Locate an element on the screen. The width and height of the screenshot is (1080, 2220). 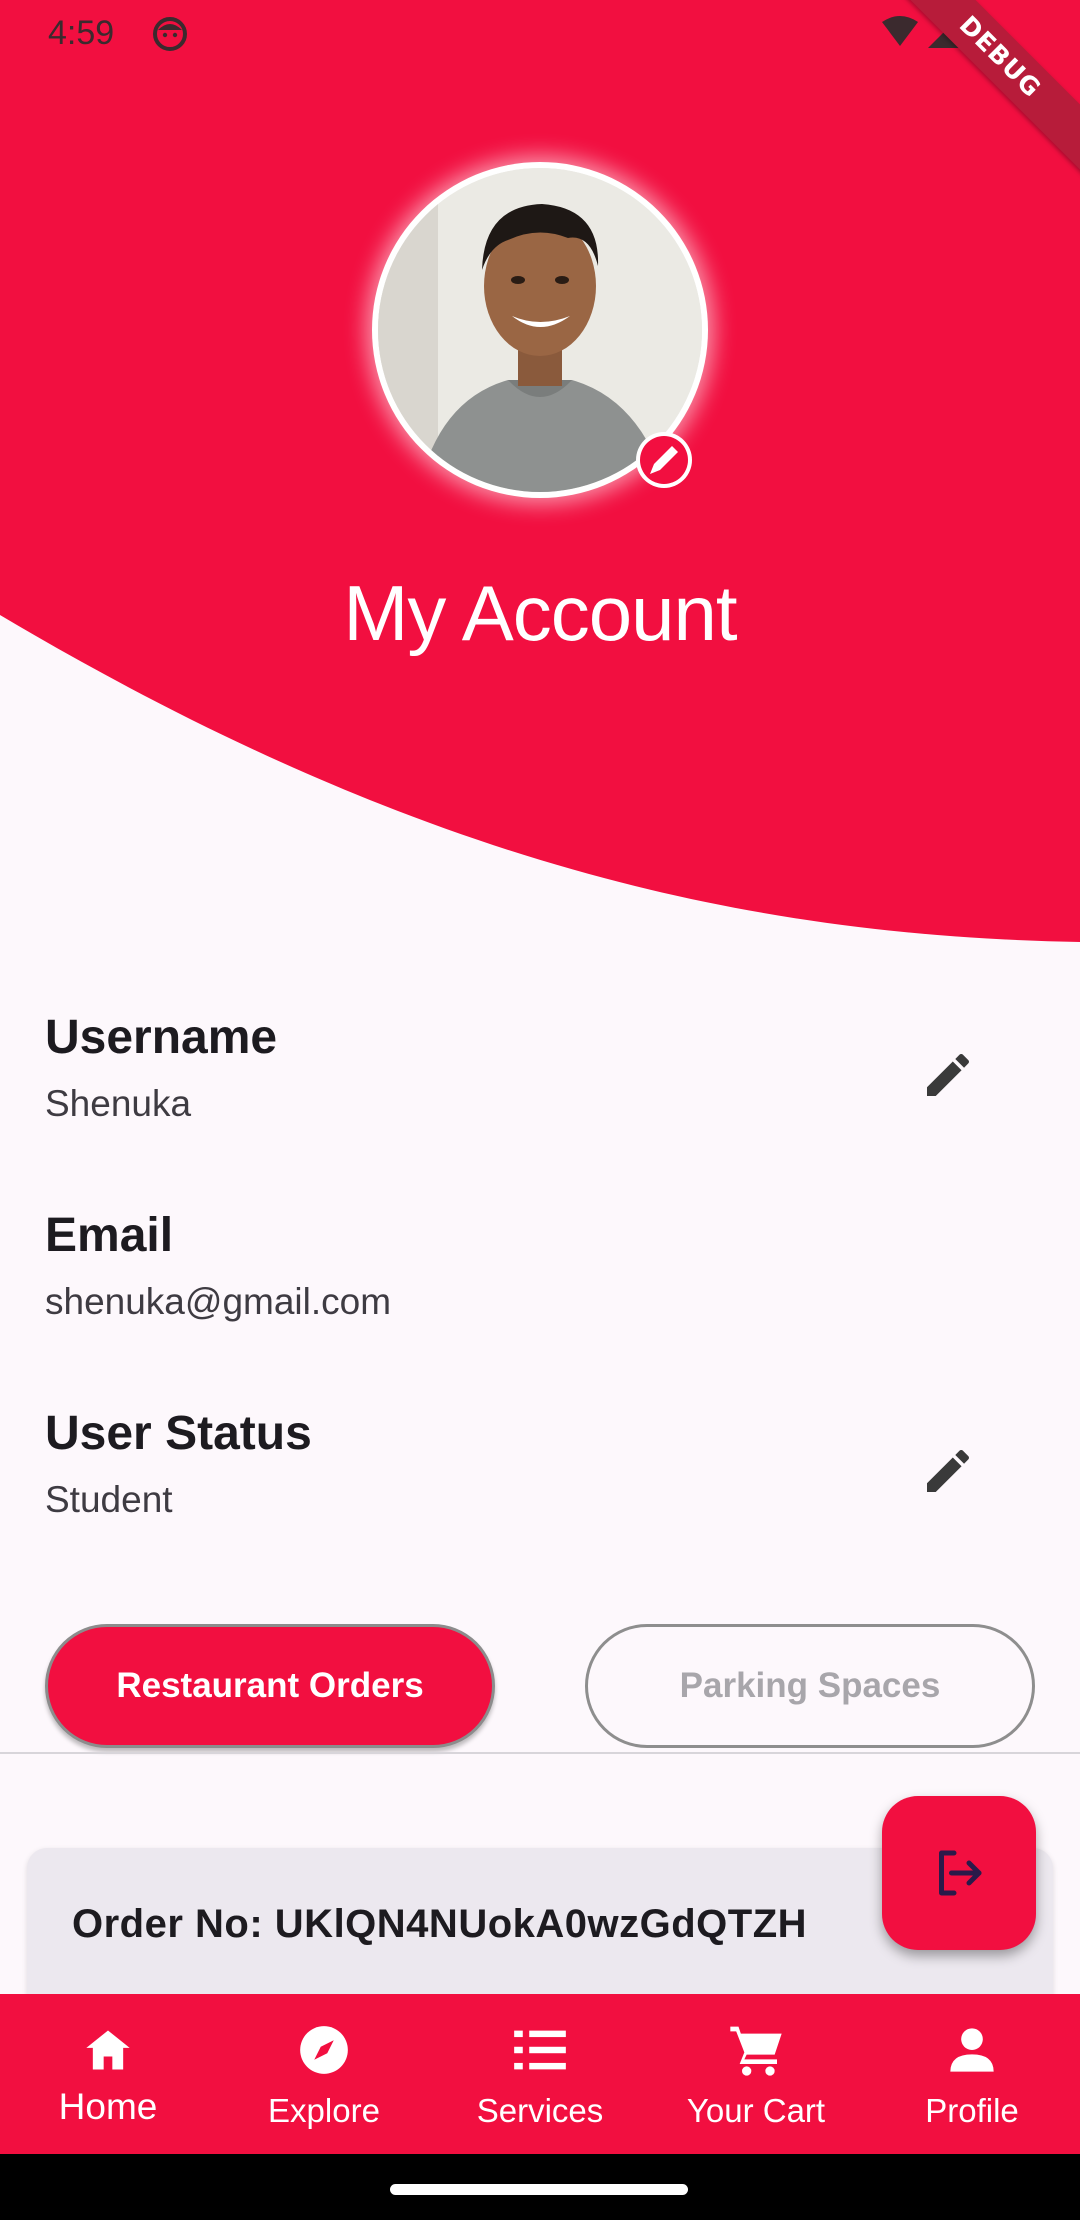
divider is located at coordinates (540, 1753).